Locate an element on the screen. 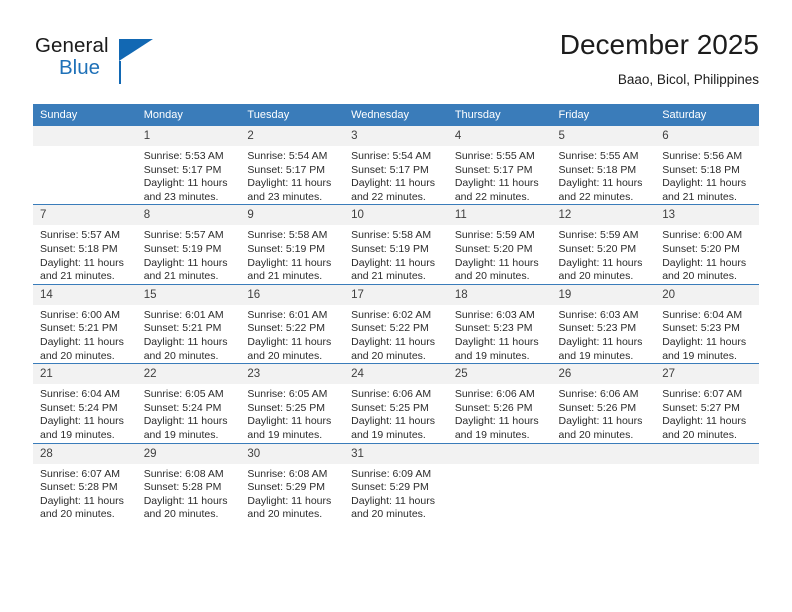 The width and height of the screenshot is (792, 612). day-number is located at coordinates (603, 453).